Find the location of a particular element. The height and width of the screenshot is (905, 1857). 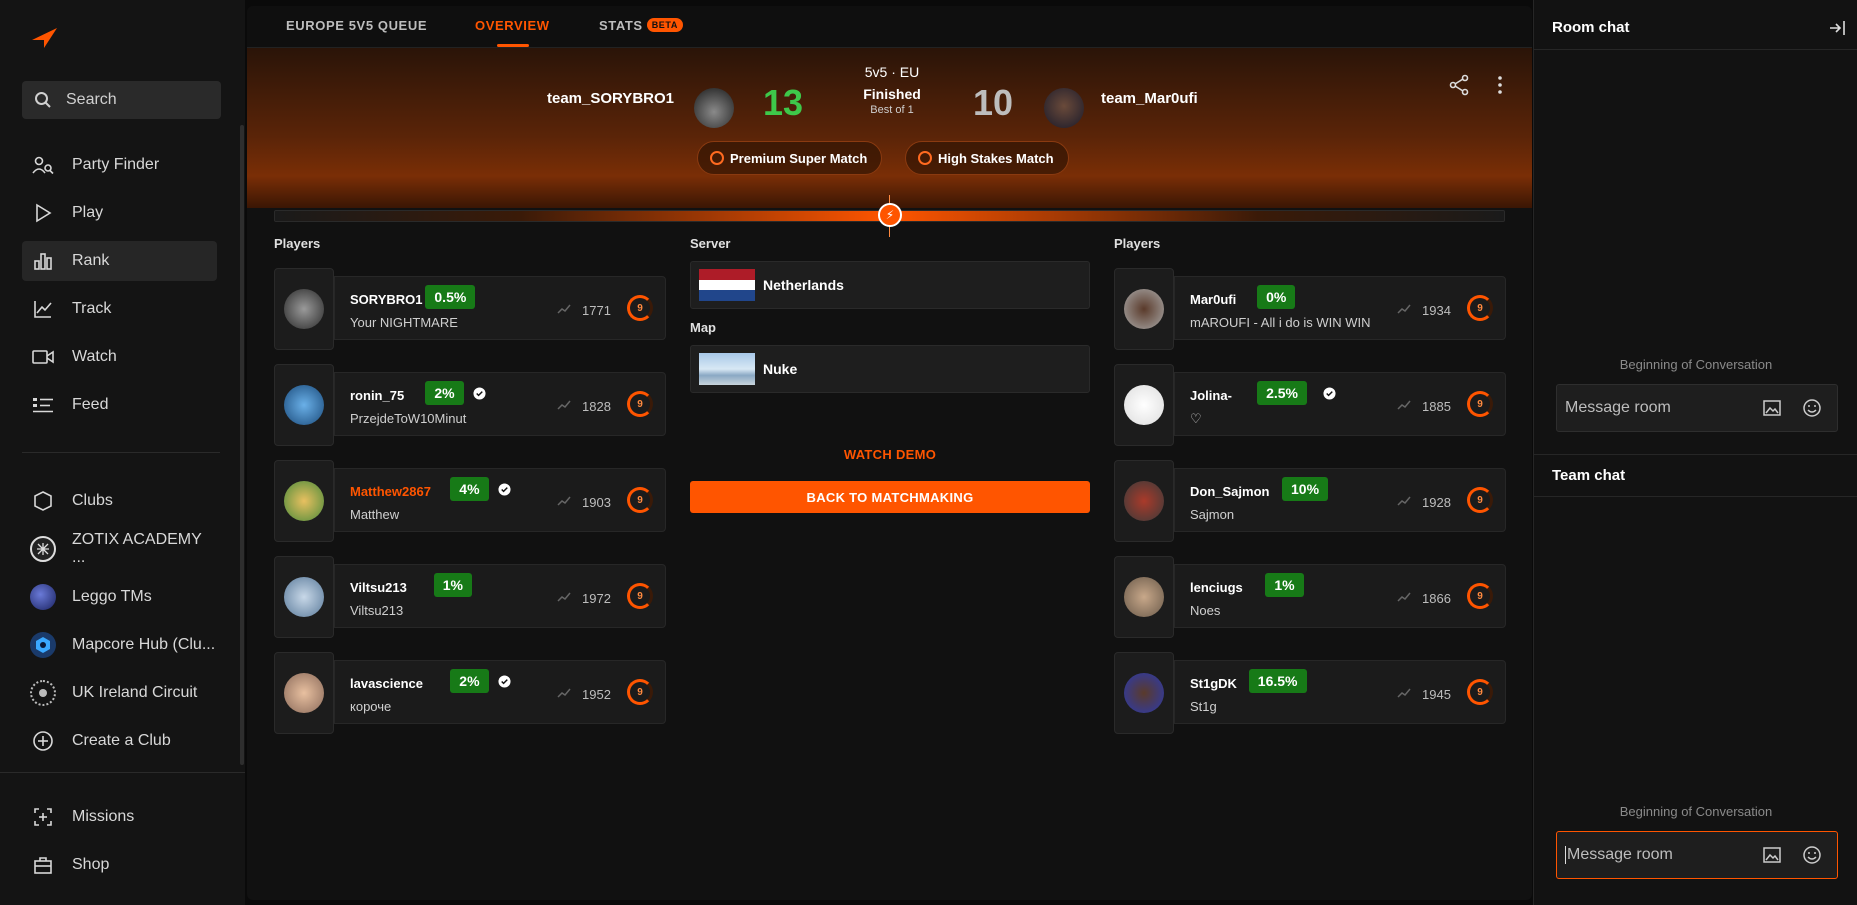

create-club-button: Create a Club is located at coordinates (119, 741).